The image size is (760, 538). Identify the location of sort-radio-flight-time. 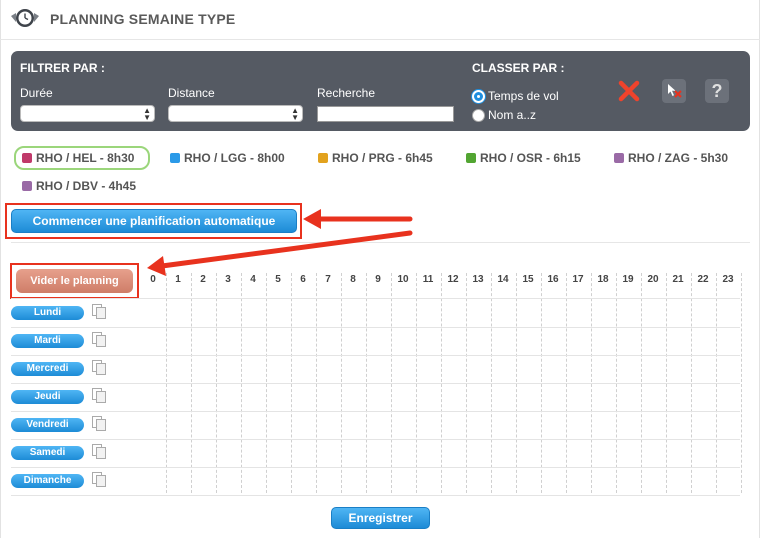
(478, 96).